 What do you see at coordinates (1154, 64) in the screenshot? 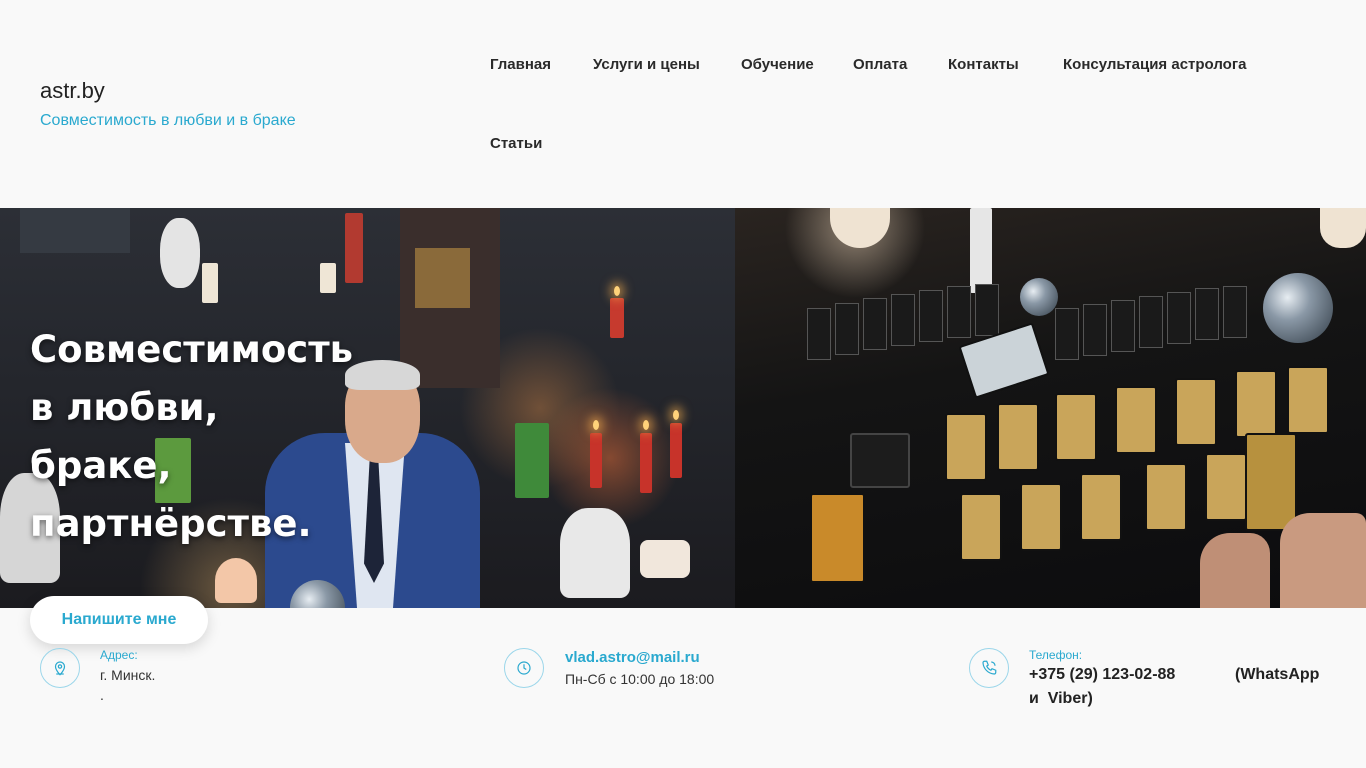
I see `nav-item-consultation: Консультация астролога` at bounding box center [1154, 64].